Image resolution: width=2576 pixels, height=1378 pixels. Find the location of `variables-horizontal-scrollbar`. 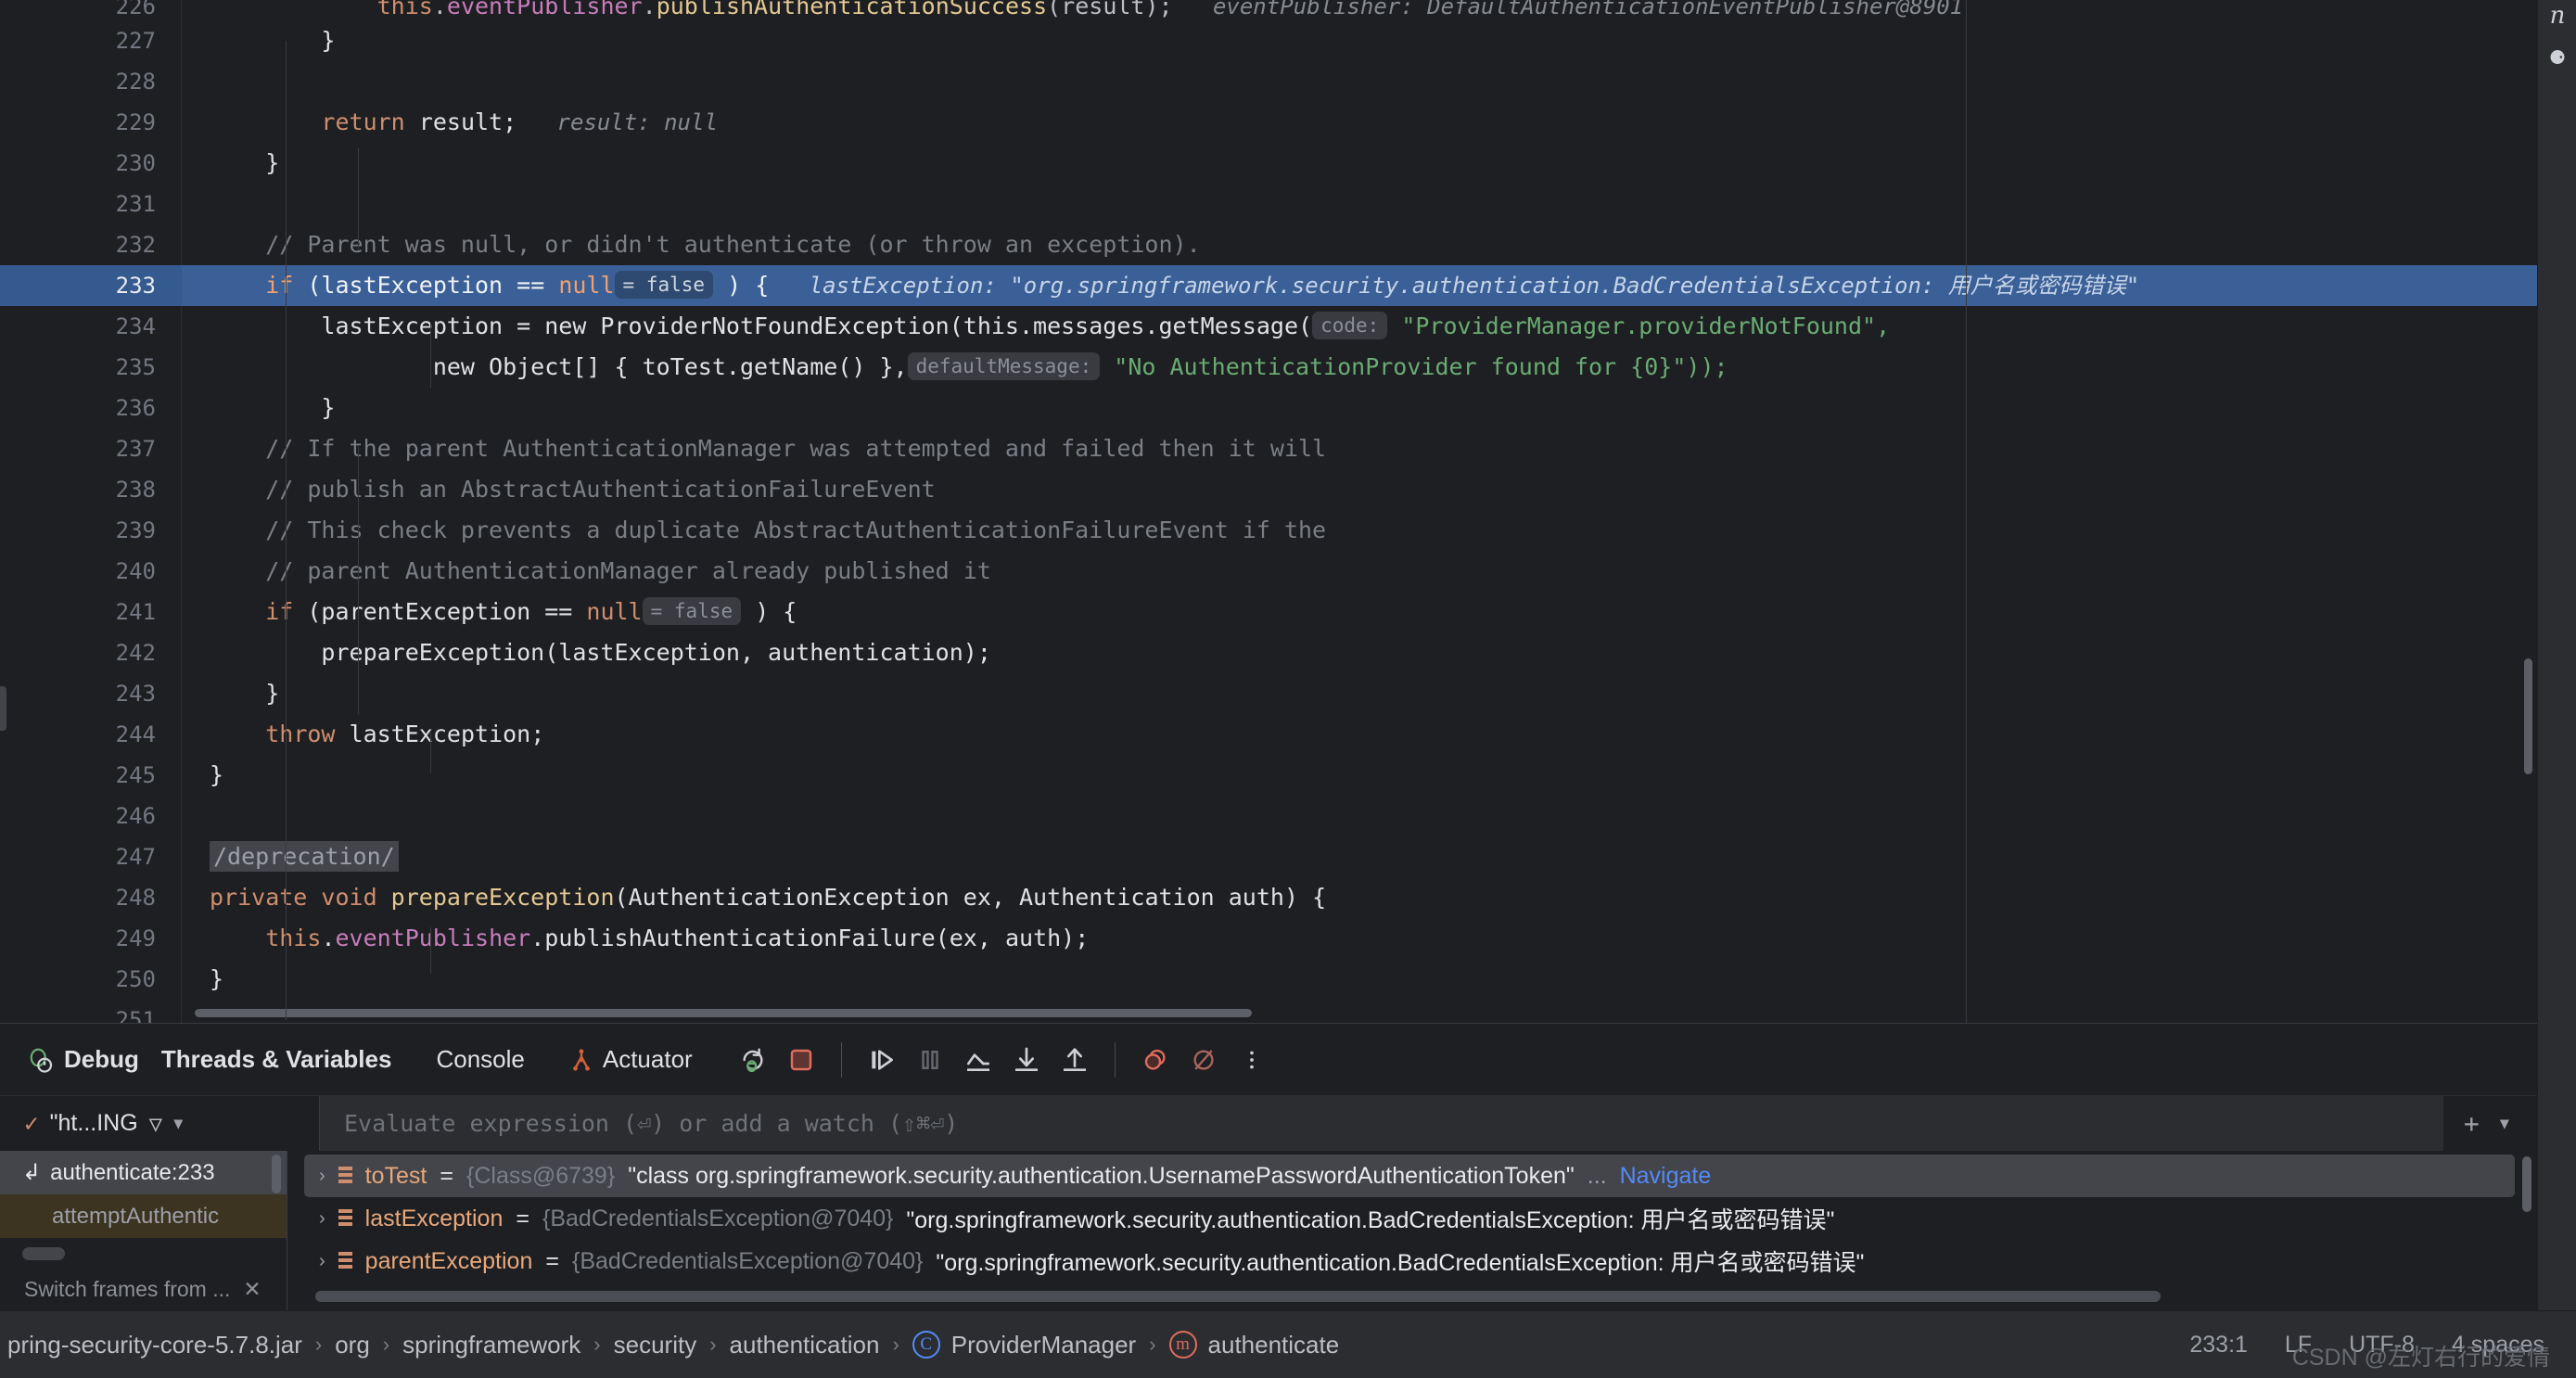

variables-horizontal-scrollbar is located at coordinates (1238, 1296).